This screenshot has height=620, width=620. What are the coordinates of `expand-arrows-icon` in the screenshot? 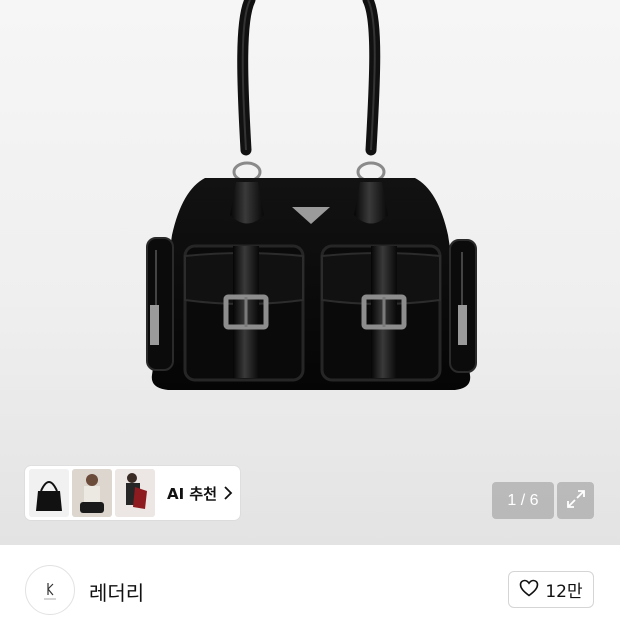 It's located at (576, 501).